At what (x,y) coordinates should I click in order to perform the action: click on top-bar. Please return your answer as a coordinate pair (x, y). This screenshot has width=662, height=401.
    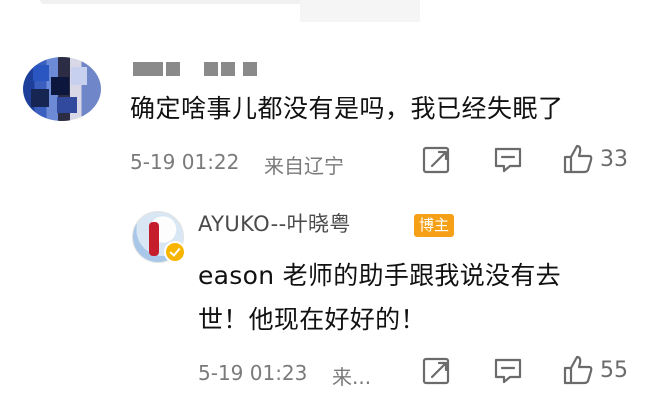
    Looking at the image, I should click on (331, 12).